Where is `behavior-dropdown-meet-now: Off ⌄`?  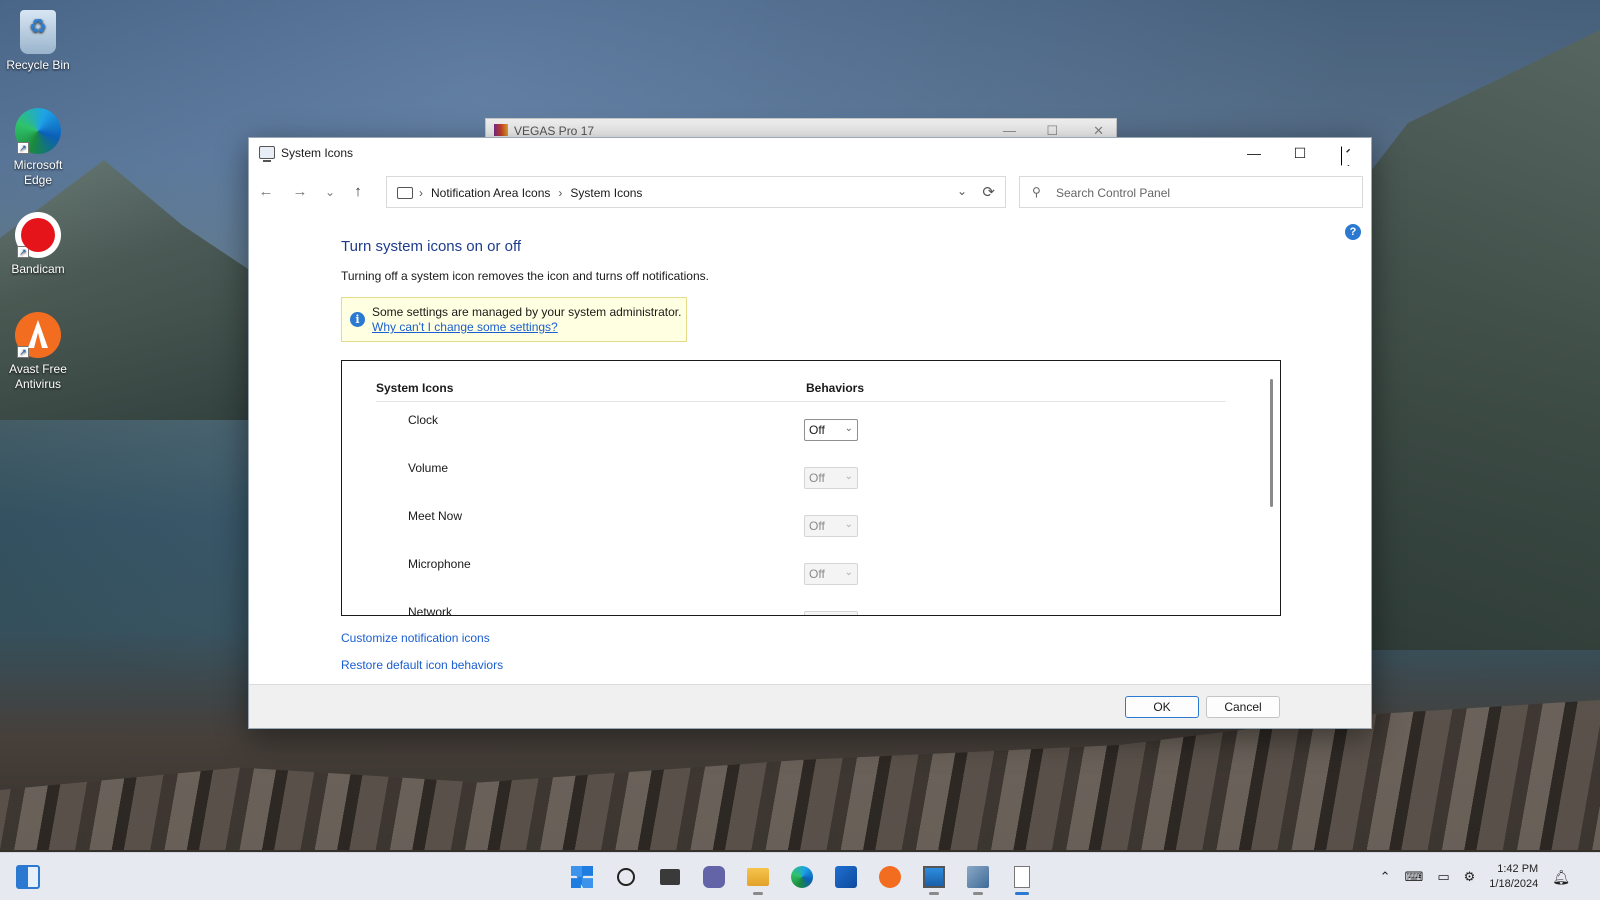
behavior-dropdown-meet-now: Off ⌄ is located at coordinates (831, 526).